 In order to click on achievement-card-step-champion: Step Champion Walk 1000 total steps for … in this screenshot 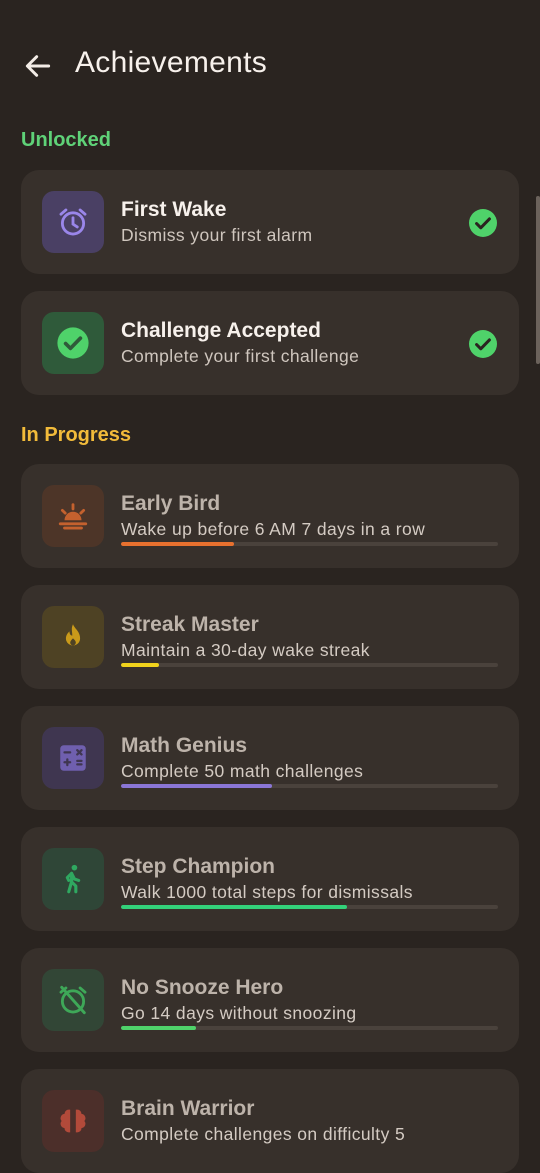, I will do `click(270, 879)`.